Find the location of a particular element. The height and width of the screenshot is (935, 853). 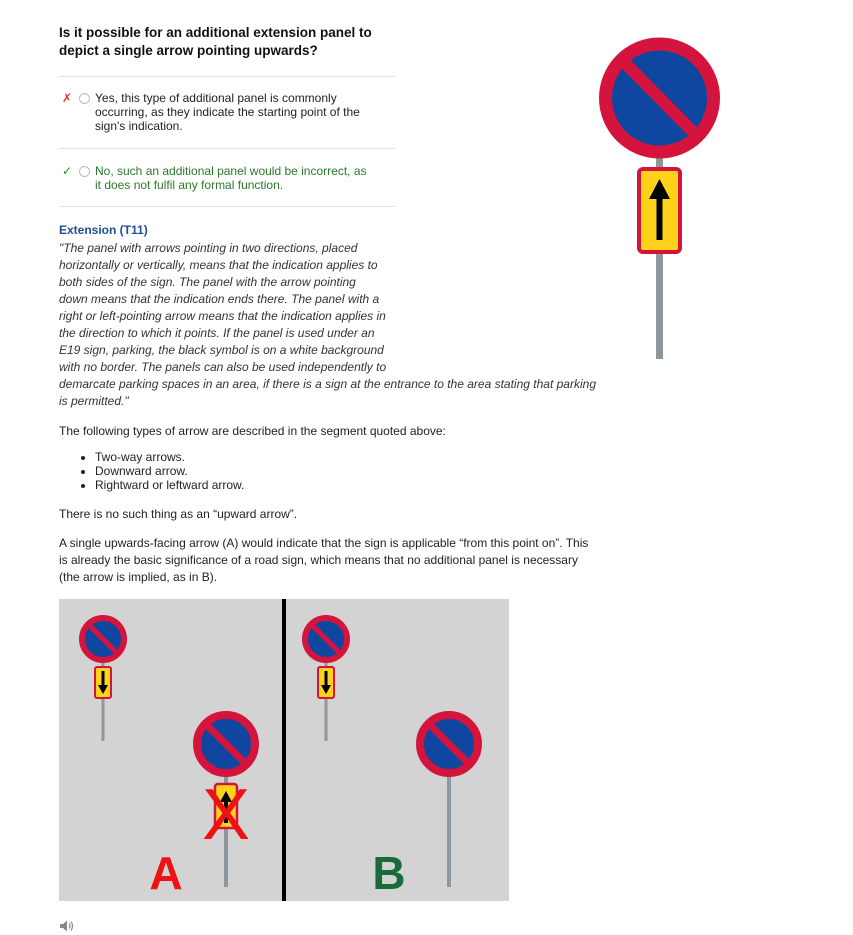

list-item: Downward arrow. is located at coordinates (169, 471).